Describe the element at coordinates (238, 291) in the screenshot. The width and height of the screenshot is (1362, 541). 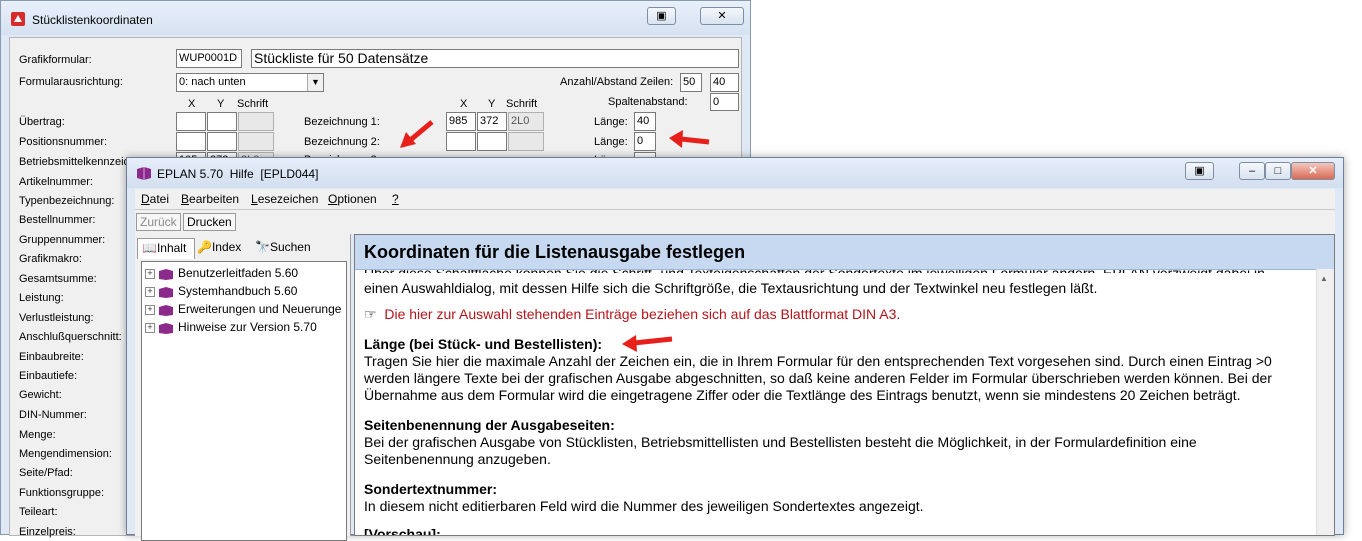
I see `tree-item-label: Systemhandbuch 5.60` at that location.